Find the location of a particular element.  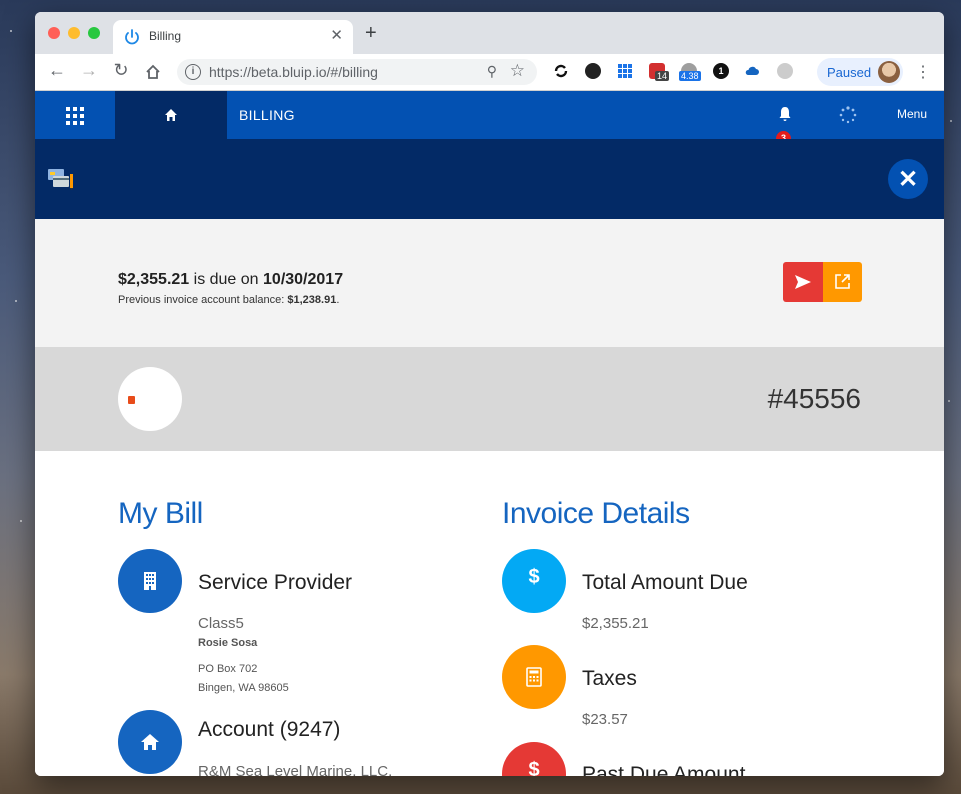

app-header: BILLING 3 Menu is located at coordinates (489, 118).